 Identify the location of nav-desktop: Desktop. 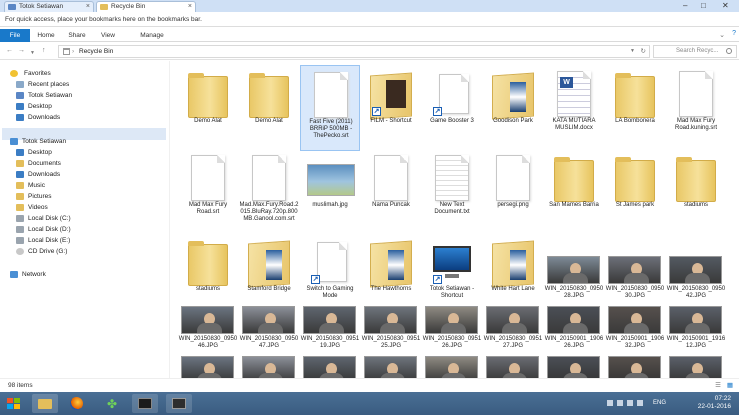
(84, 152).